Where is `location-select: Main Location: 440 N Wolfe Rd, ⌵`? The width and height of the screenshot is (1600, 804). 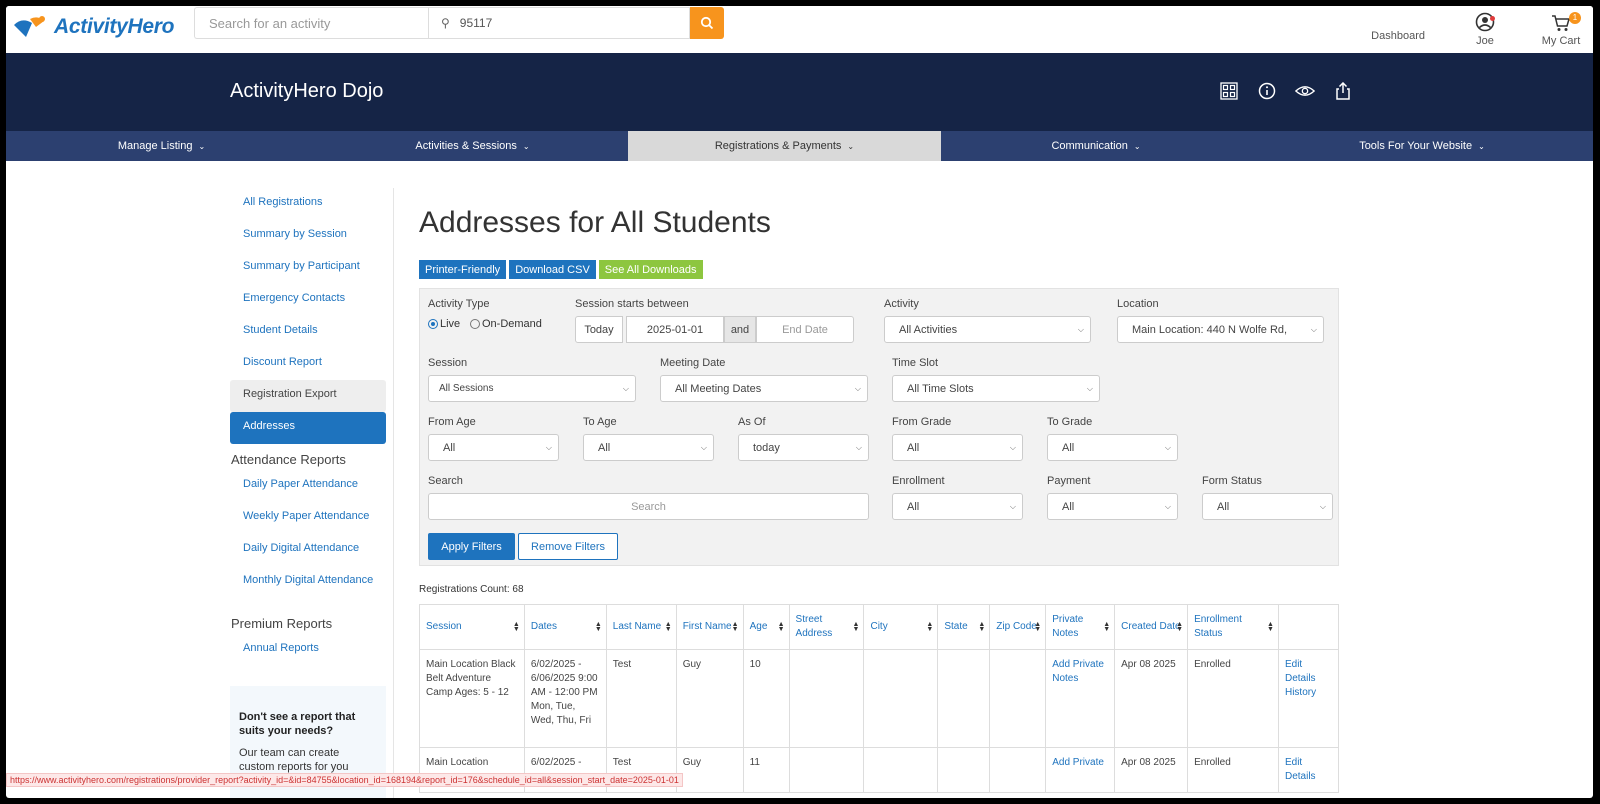 location-select: Main Location: 440 N Wolfe Rd, ⌵ is located at coordinates (1220, 329).